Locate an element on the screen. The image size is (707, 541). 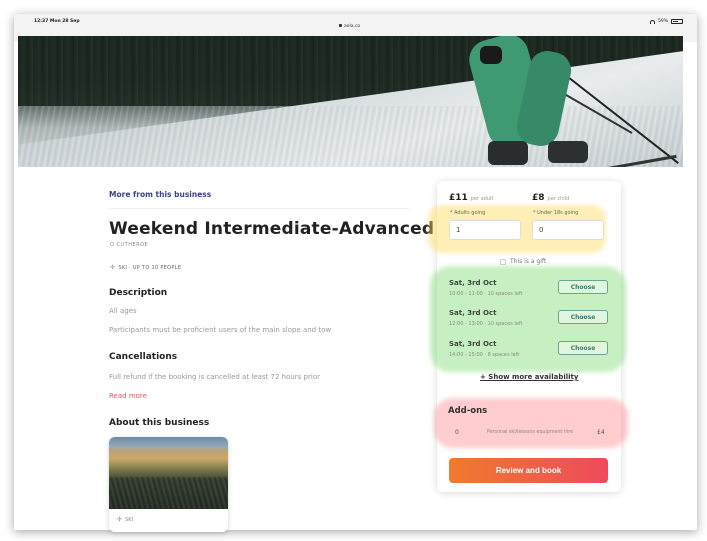
battery-icon is located at coordinates (677, 21).